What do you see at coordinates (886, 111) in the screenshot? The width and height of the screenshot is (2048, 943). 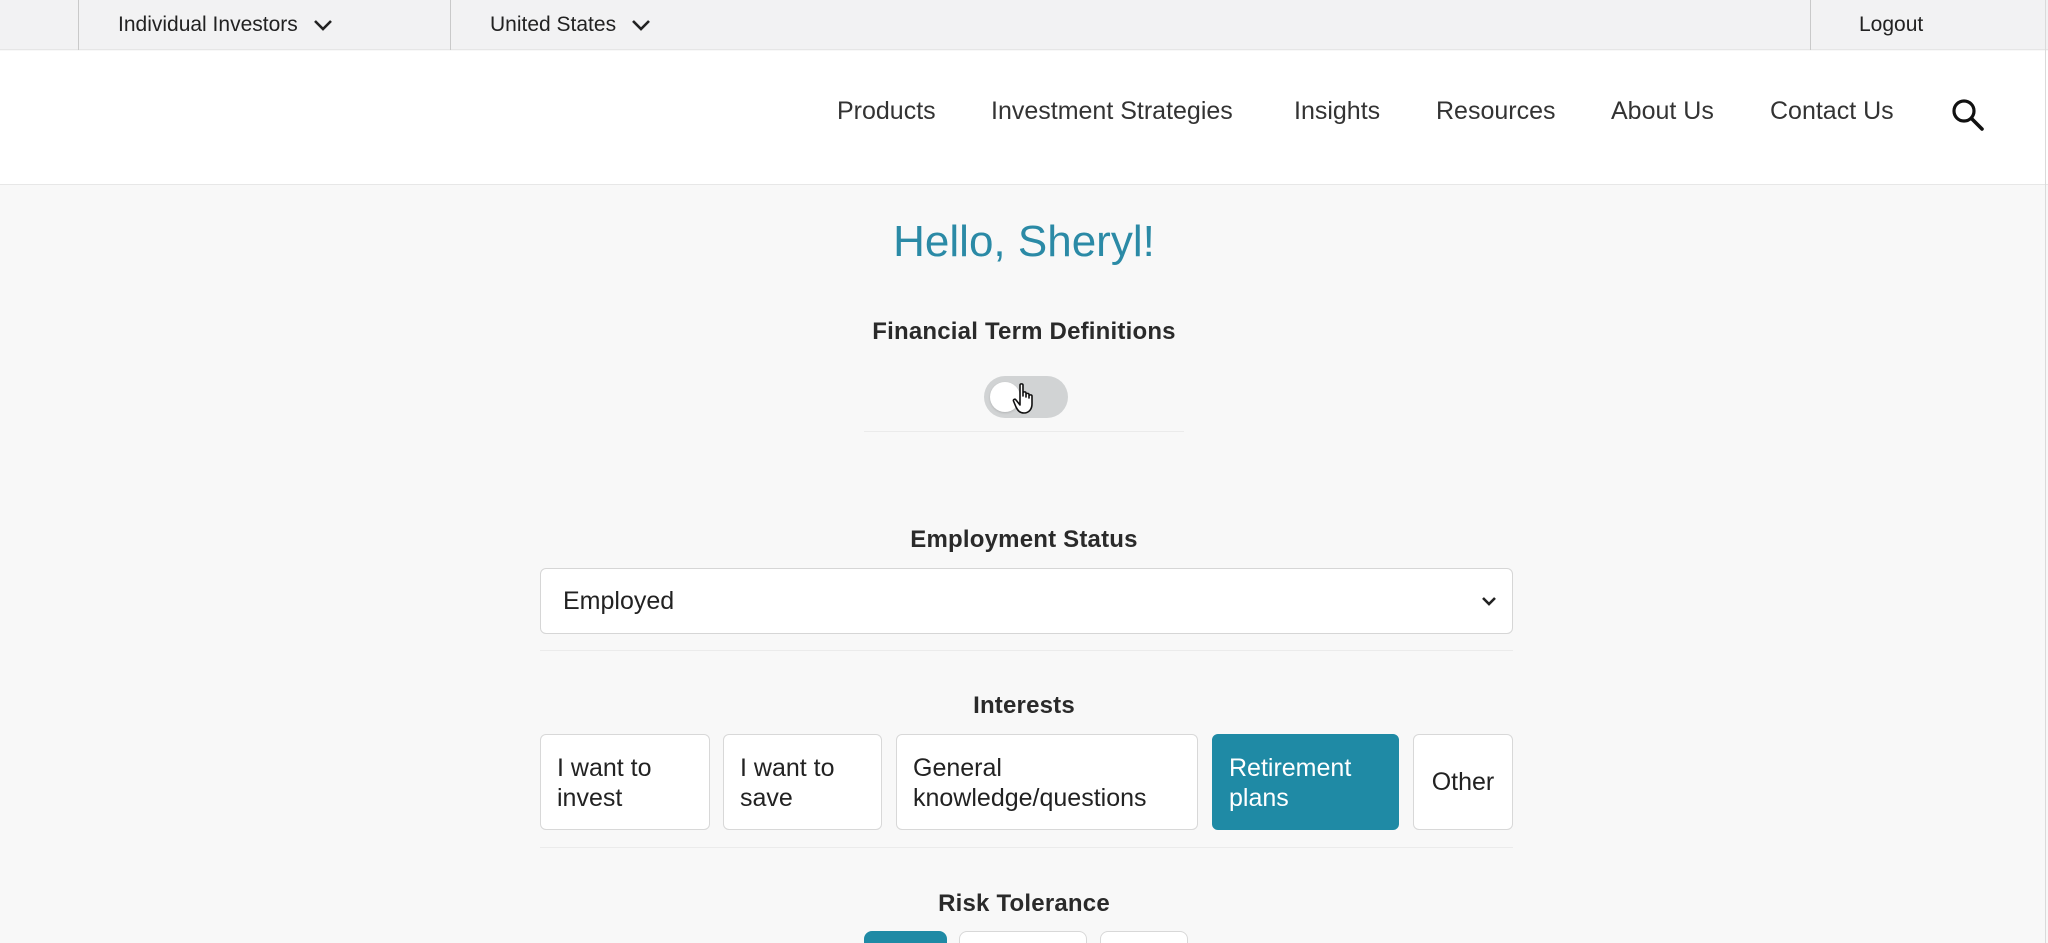 I see `nav-item-products: Products` at bounding box center [886, 111].